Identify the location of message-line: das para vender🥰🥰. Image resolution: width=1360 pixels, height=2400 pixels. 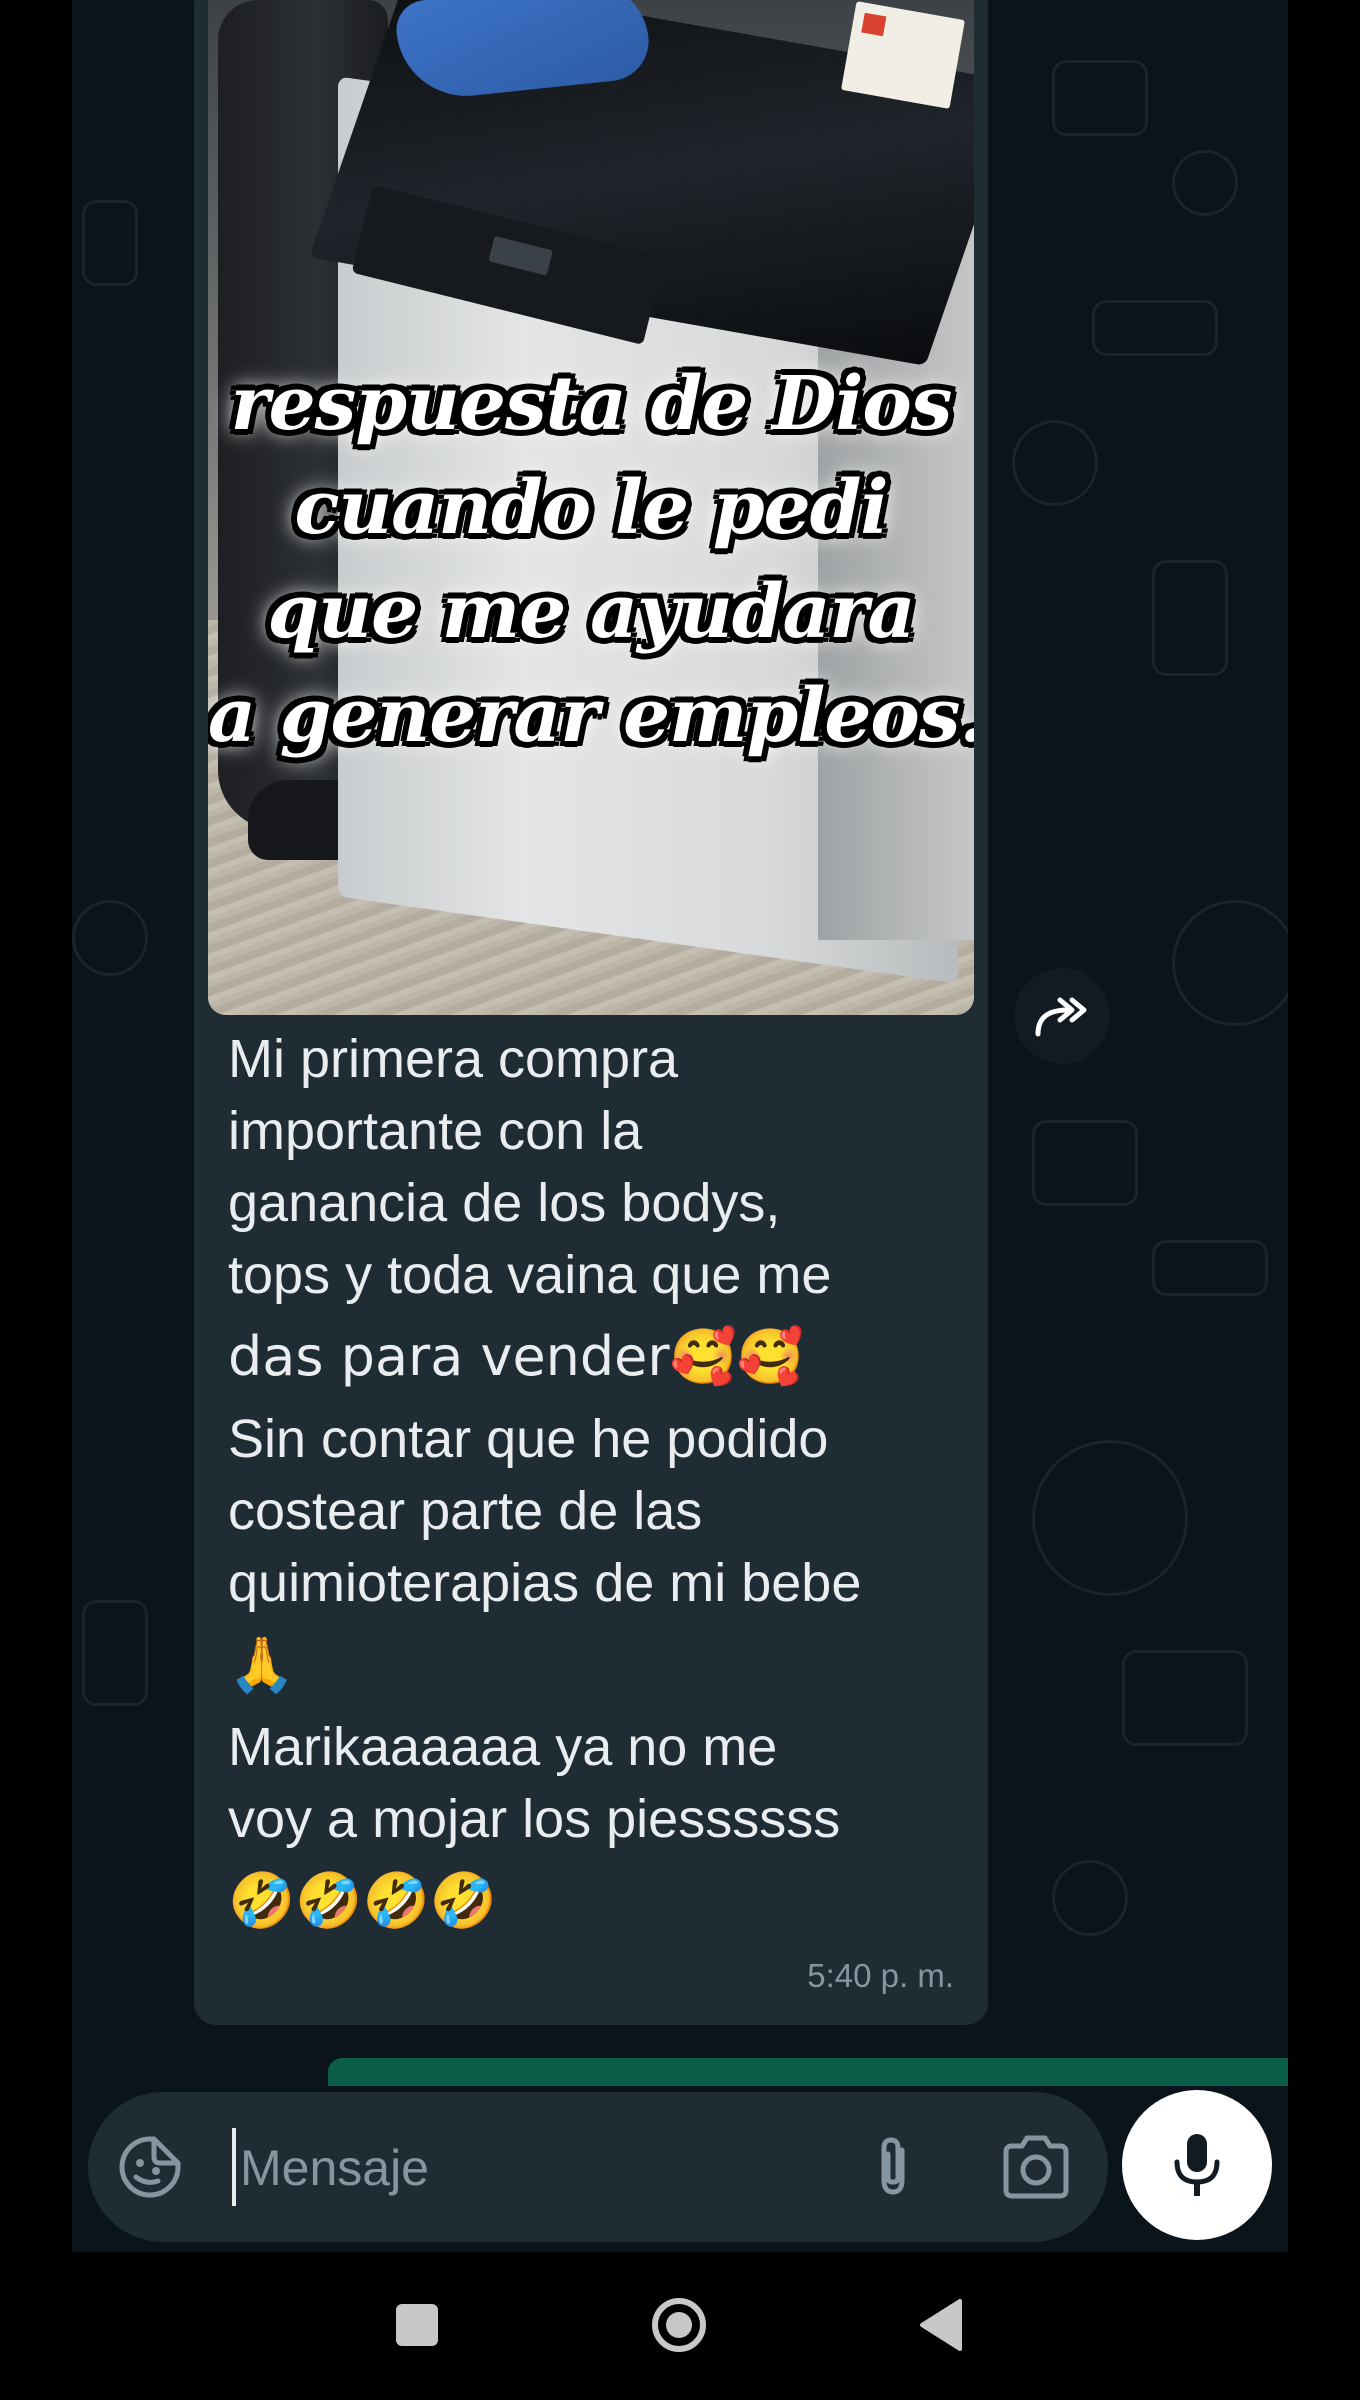
(516, 1356).